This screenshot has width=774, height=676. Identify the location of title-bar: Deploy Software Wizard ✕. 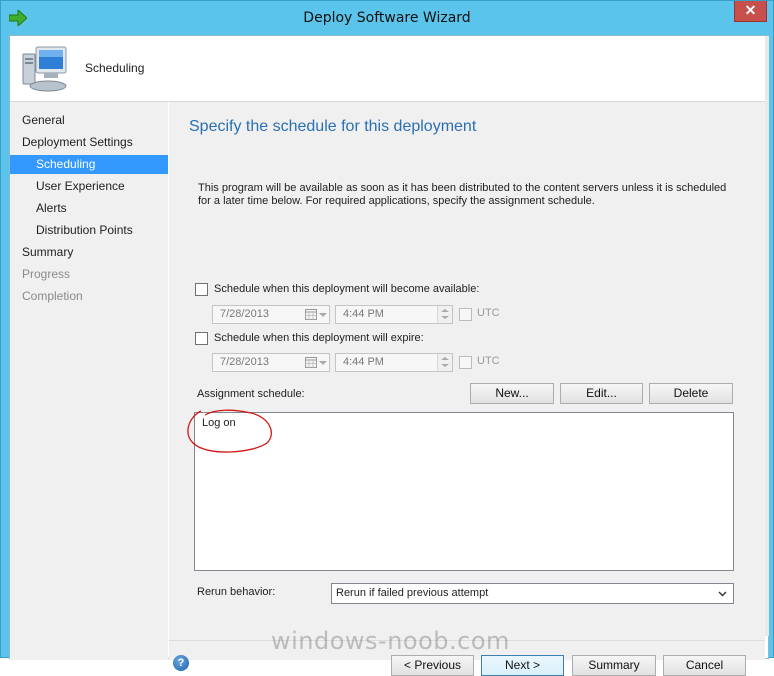
(387, 18).